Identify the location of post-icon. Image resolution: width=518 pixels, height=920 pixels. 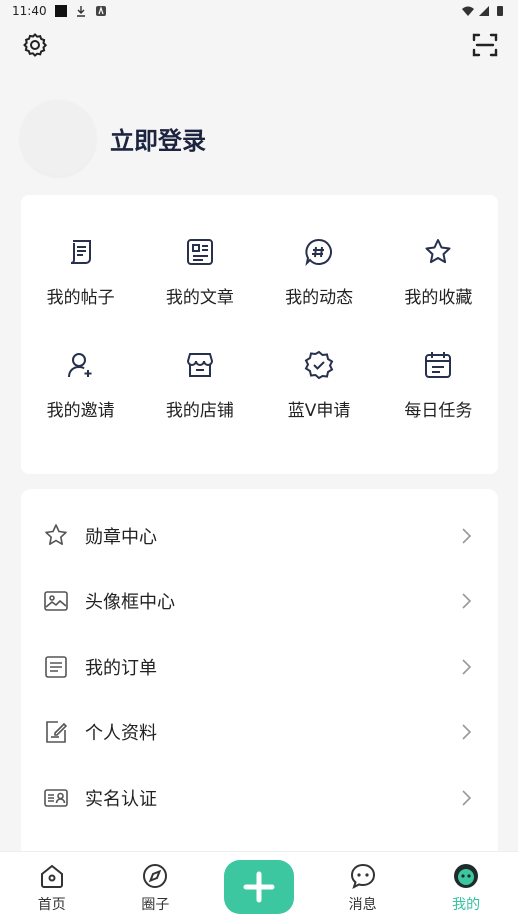
(81, 252).